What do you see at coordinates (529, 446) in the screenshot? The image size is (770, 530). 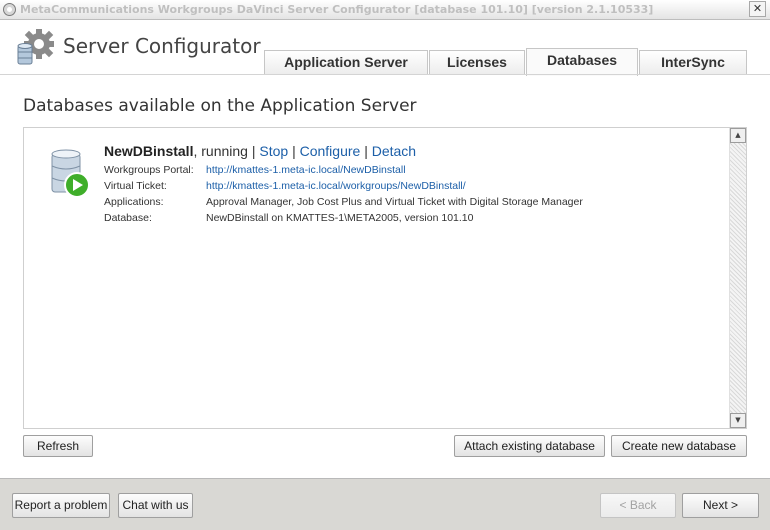 I see `attach-existing-database-button: Attach existing database` at bounding box center [529, 446].